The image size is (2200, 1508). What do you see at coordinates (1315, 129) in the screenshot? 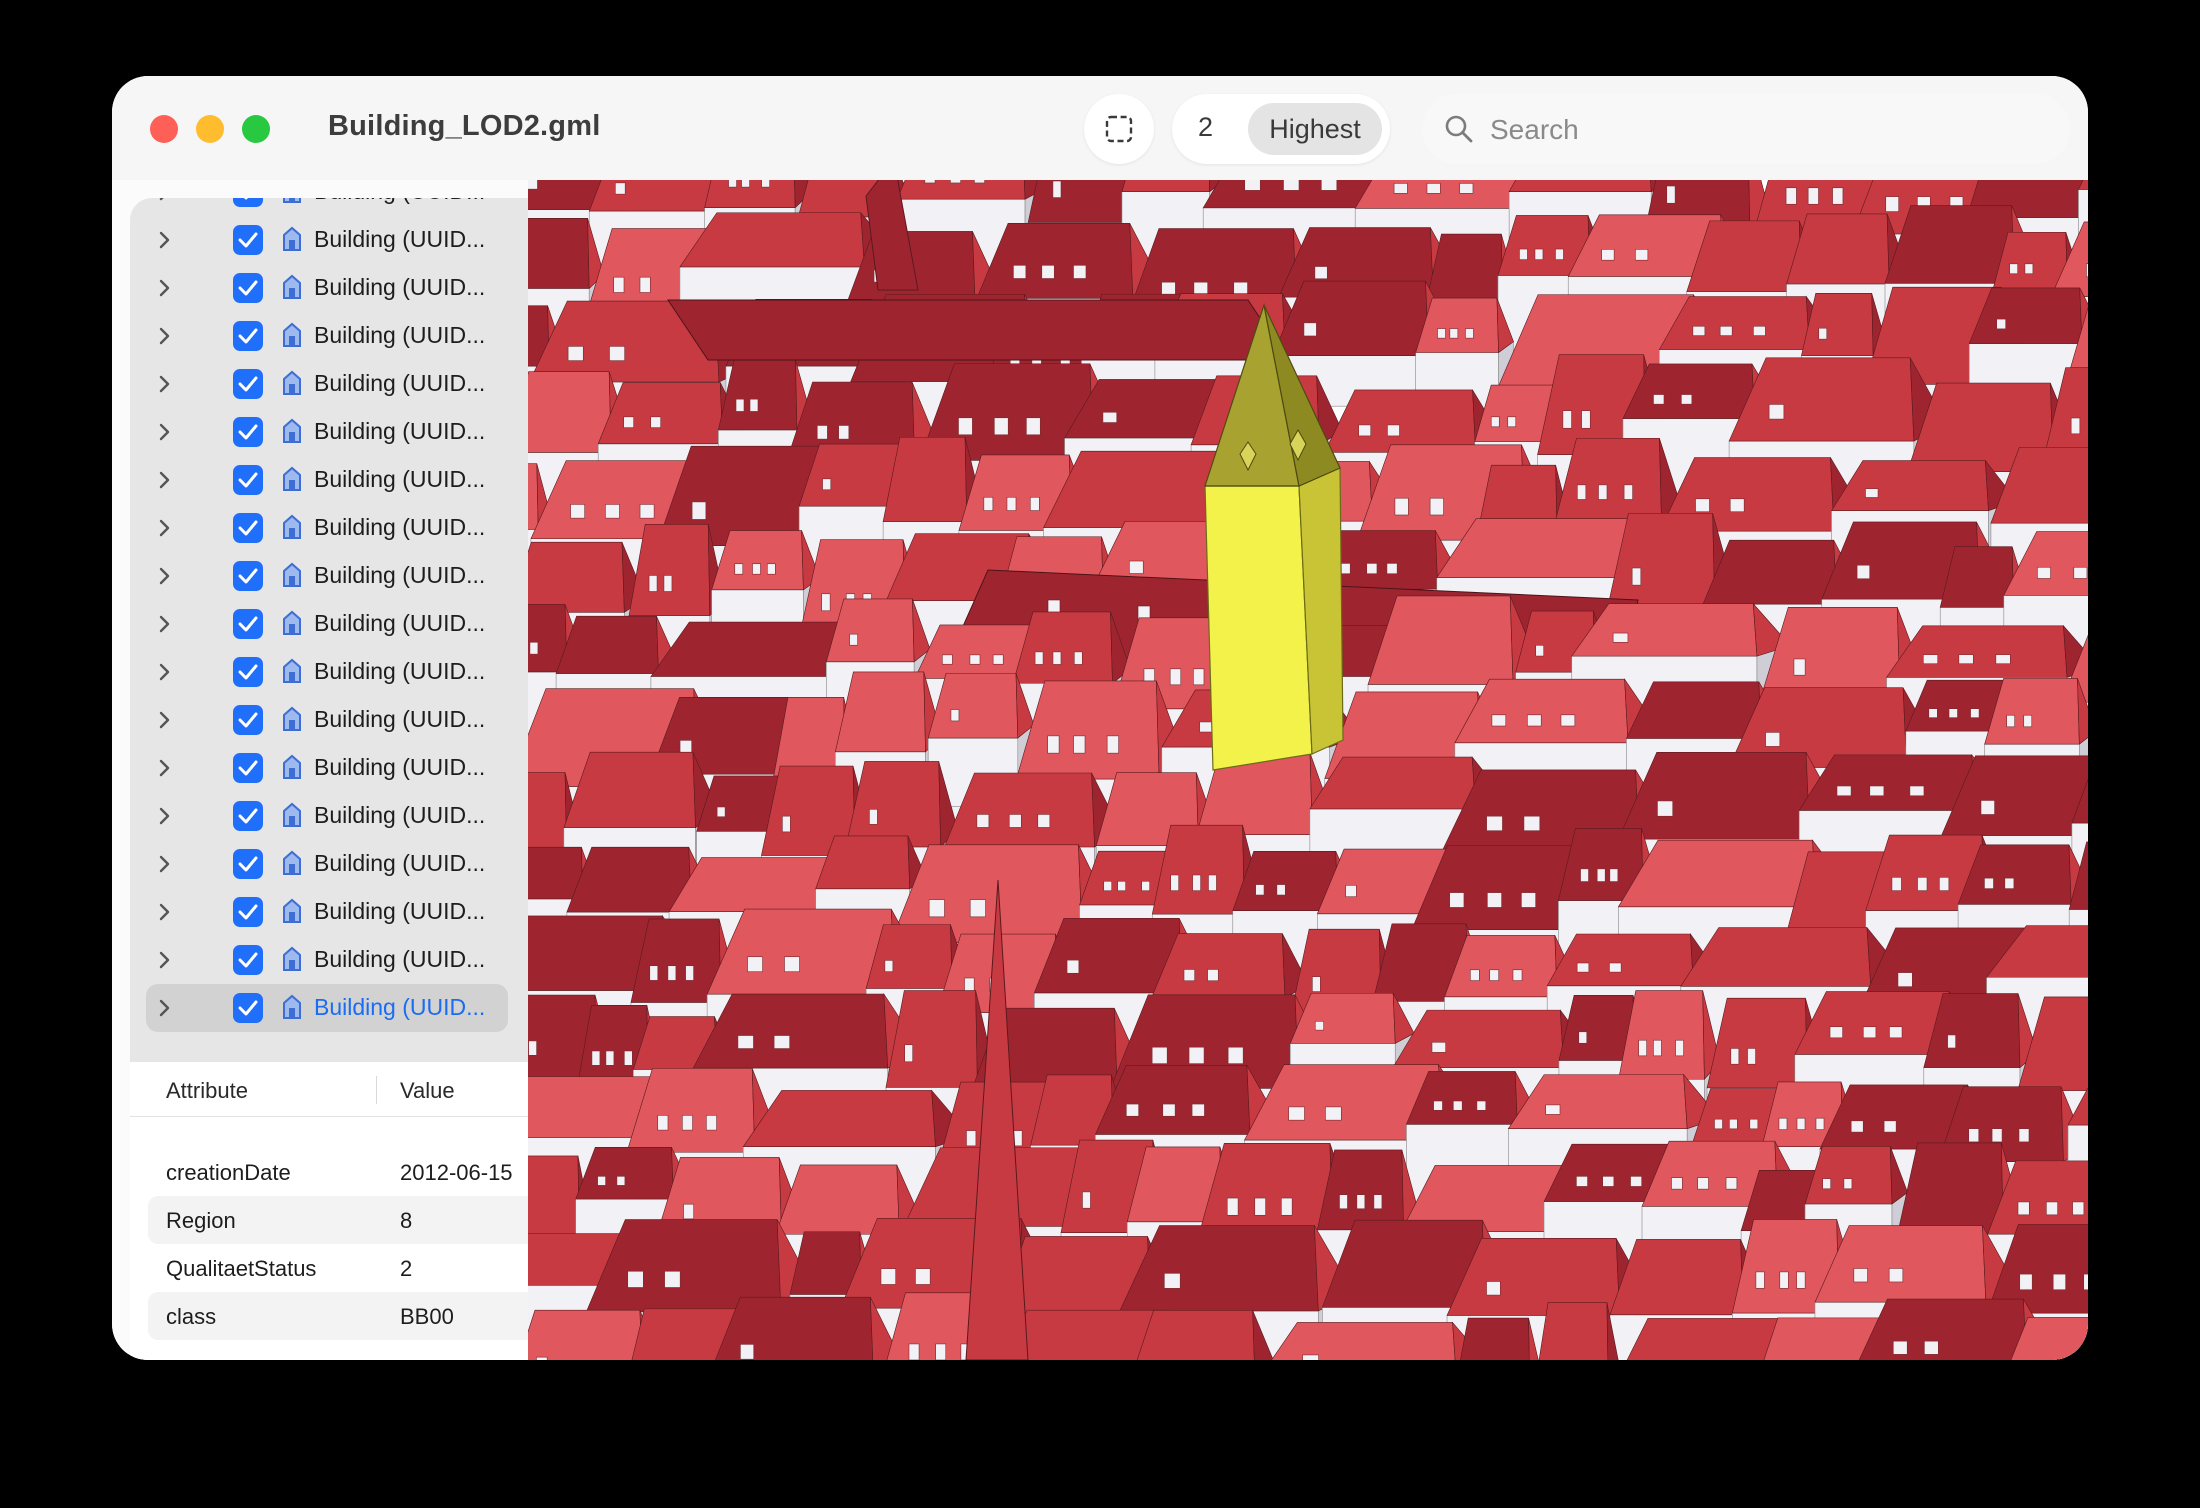
I see `lod-highest-button: Highest` at bounding box center [1315, 129].